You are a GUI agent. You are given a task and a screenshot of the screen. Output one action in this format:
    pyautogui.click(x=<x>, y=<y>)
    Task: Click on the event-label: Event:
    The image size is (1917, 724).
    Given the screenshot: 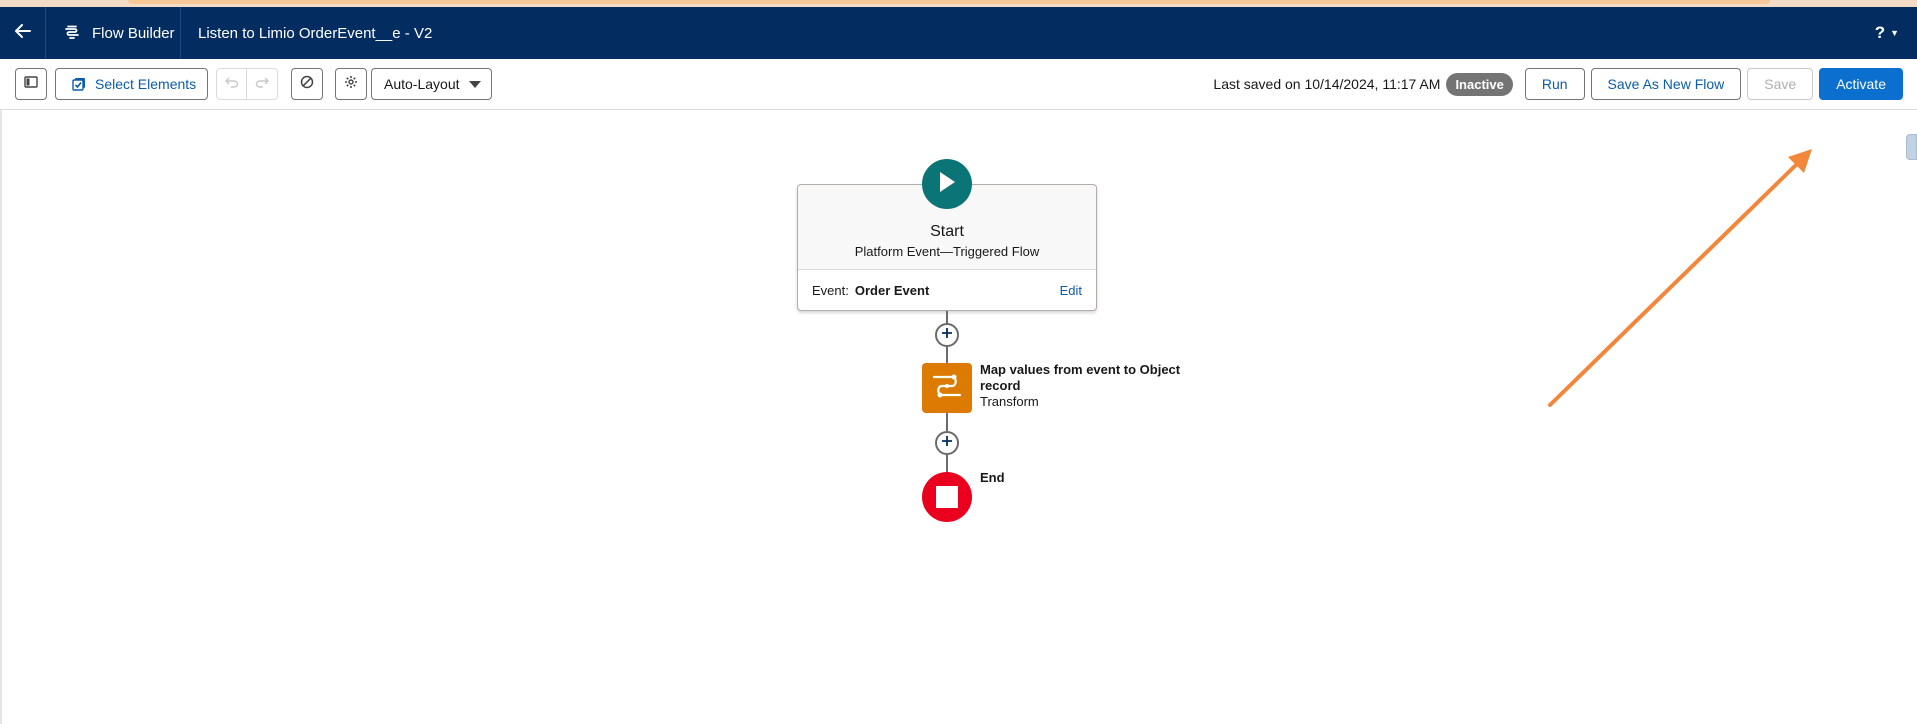 What is the action you would take?
    pyautogui.click(x=830, y=290)
    